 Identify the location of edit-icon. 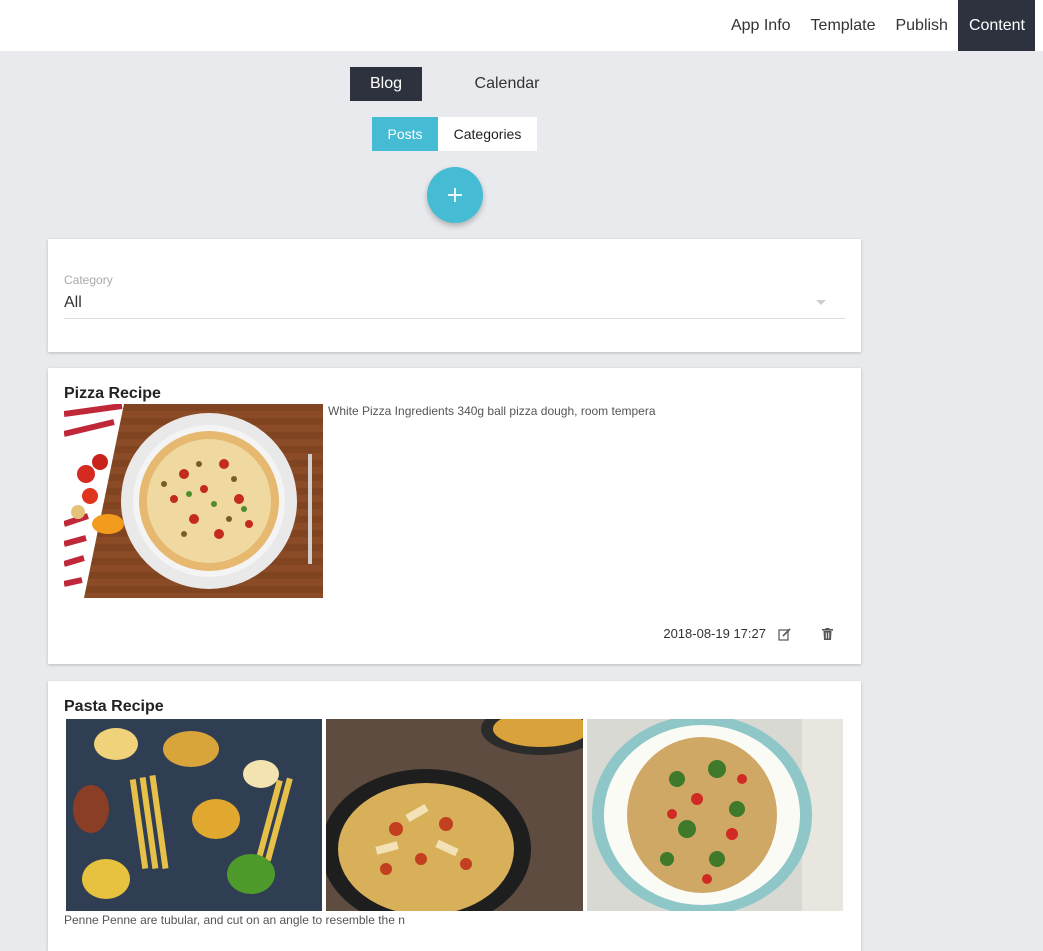
(784, 634).